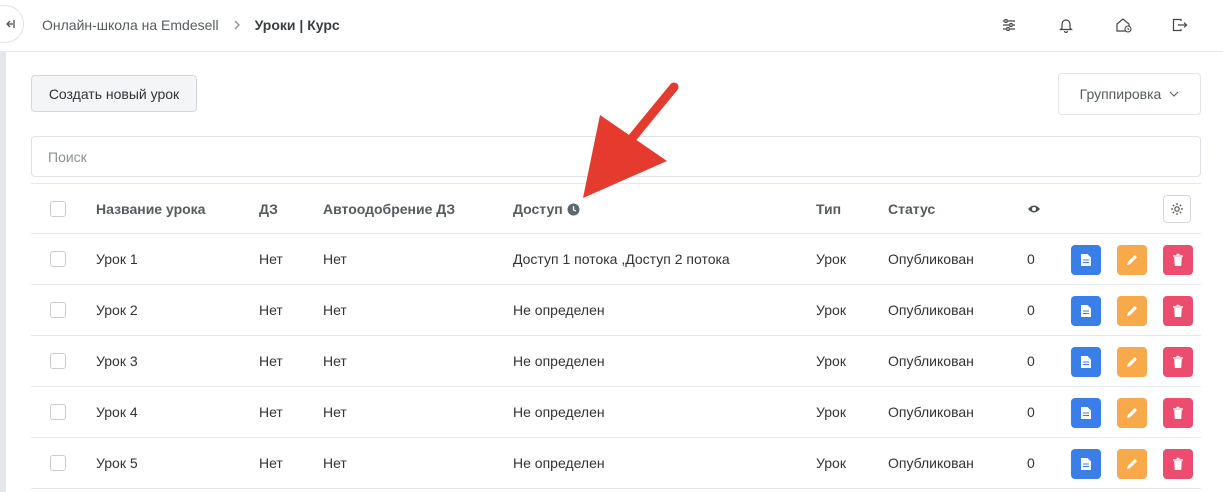 The height and width of the screenshot is (492, 1223). I want to click on lesson-name: Урок 3, so click(117, 361).